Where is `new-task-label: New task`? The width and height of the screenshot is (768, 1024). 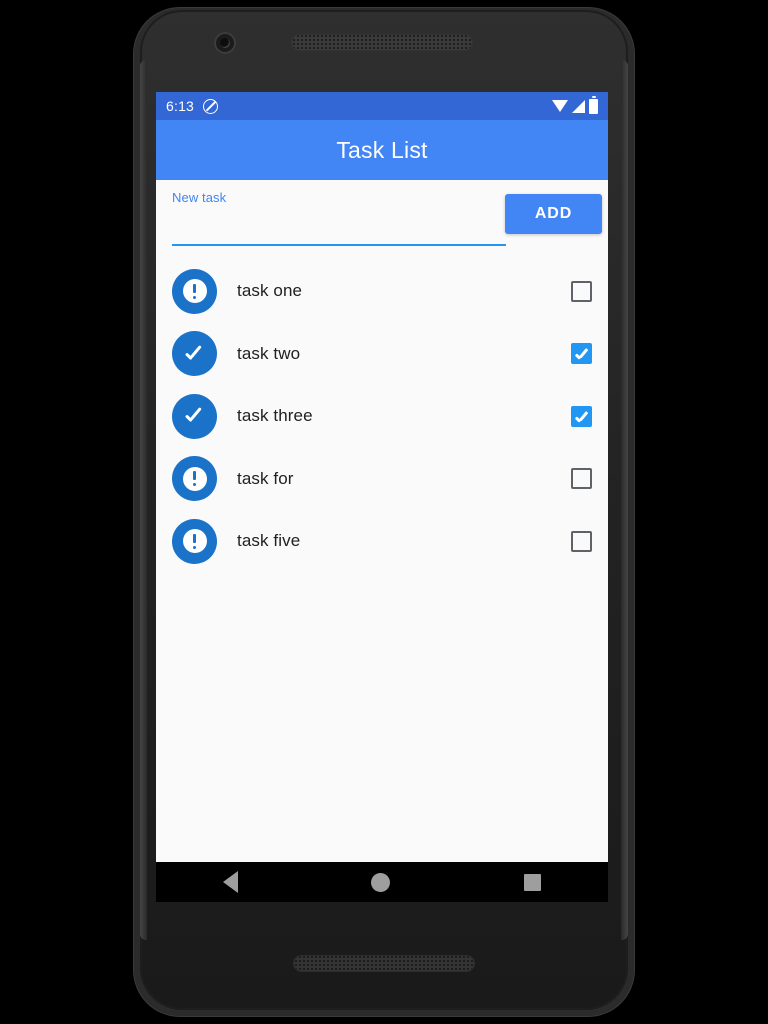 new-task-label: New task is located at coordinates (199, 197).